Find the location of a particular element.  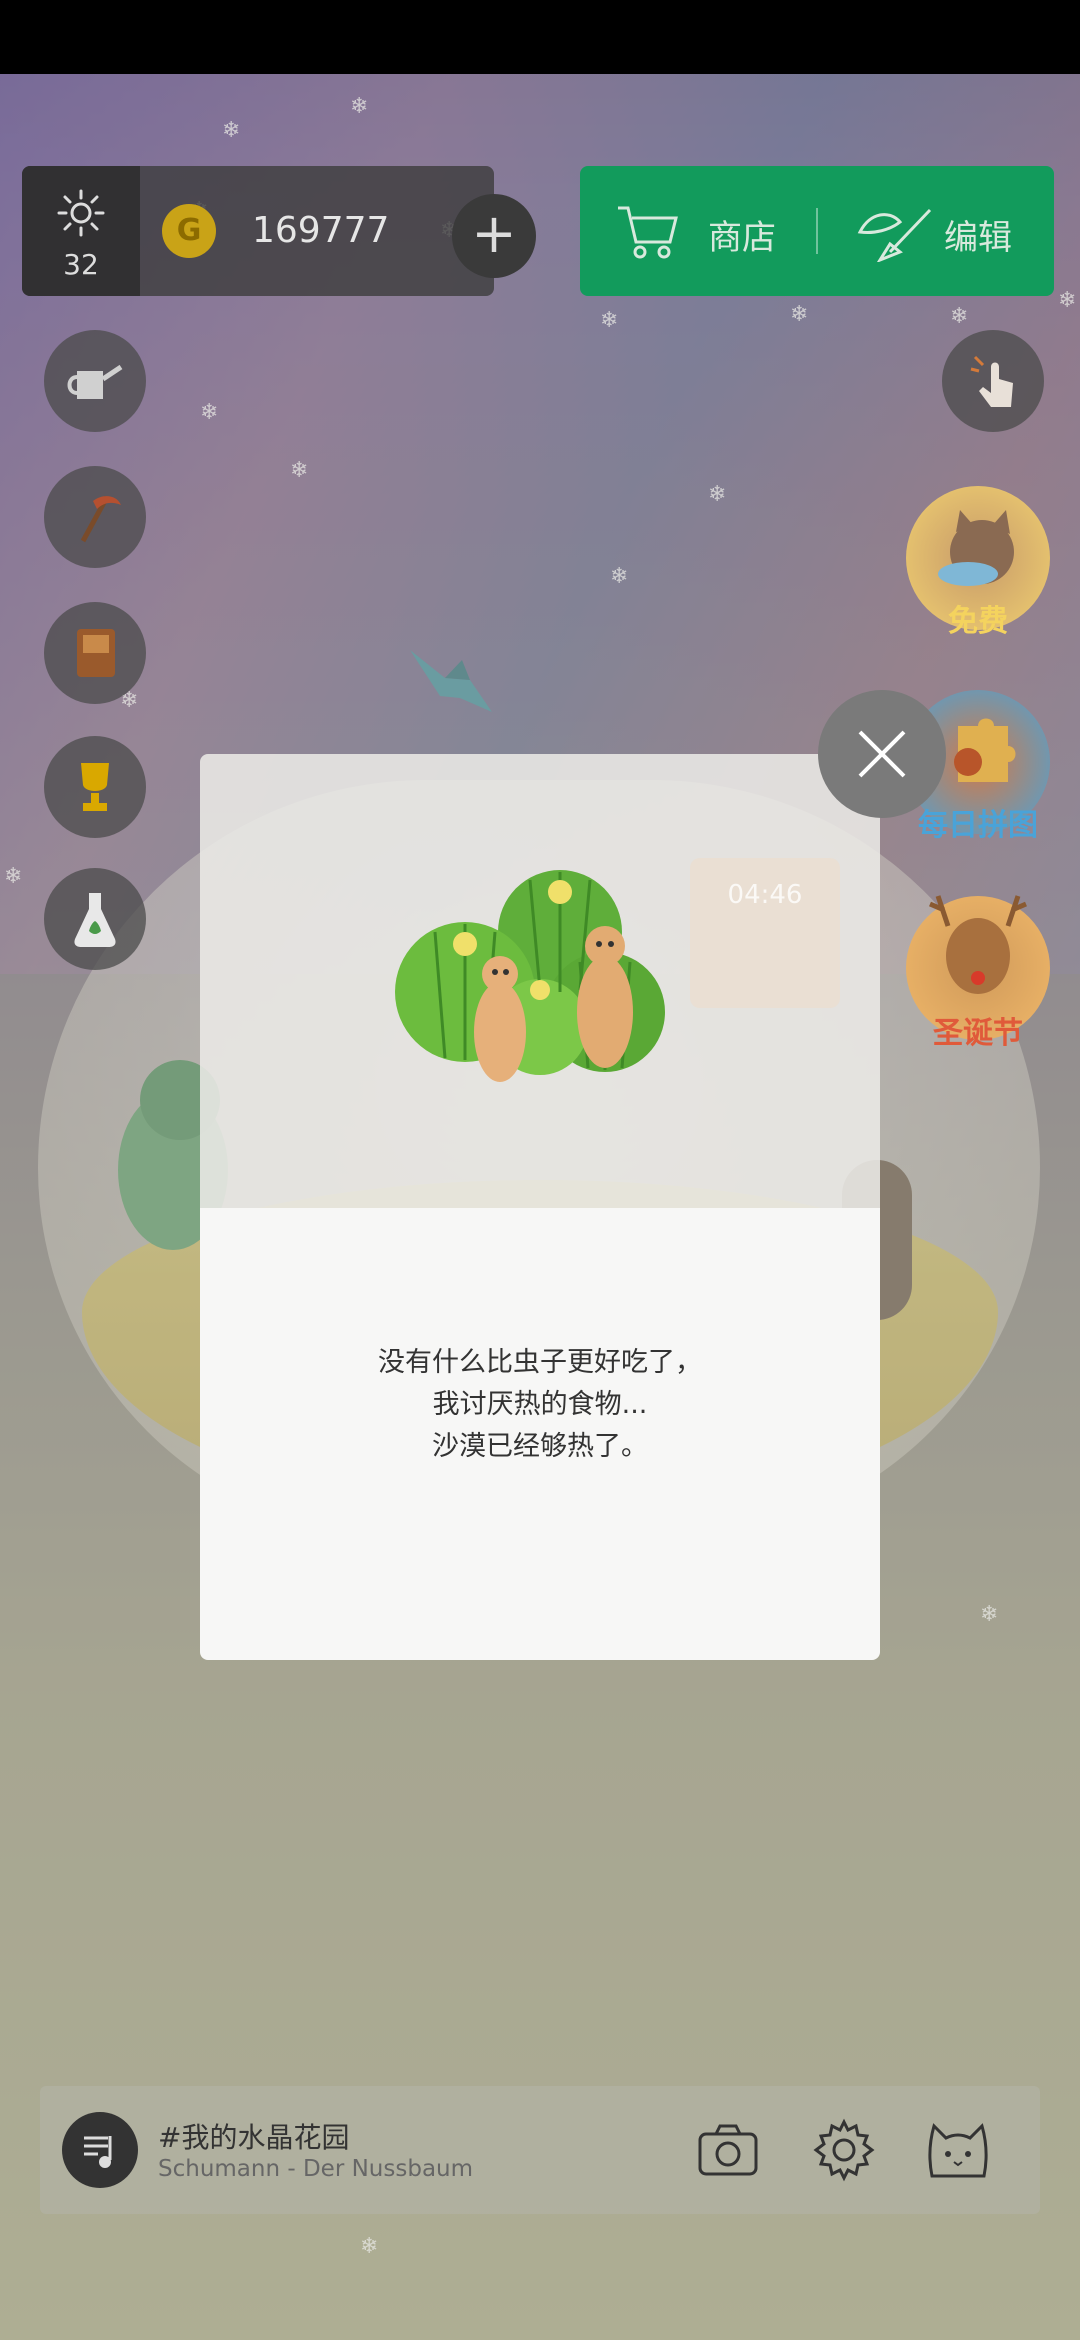

christmas-label: 圣诞节 is located at coordinates (978, 1033).